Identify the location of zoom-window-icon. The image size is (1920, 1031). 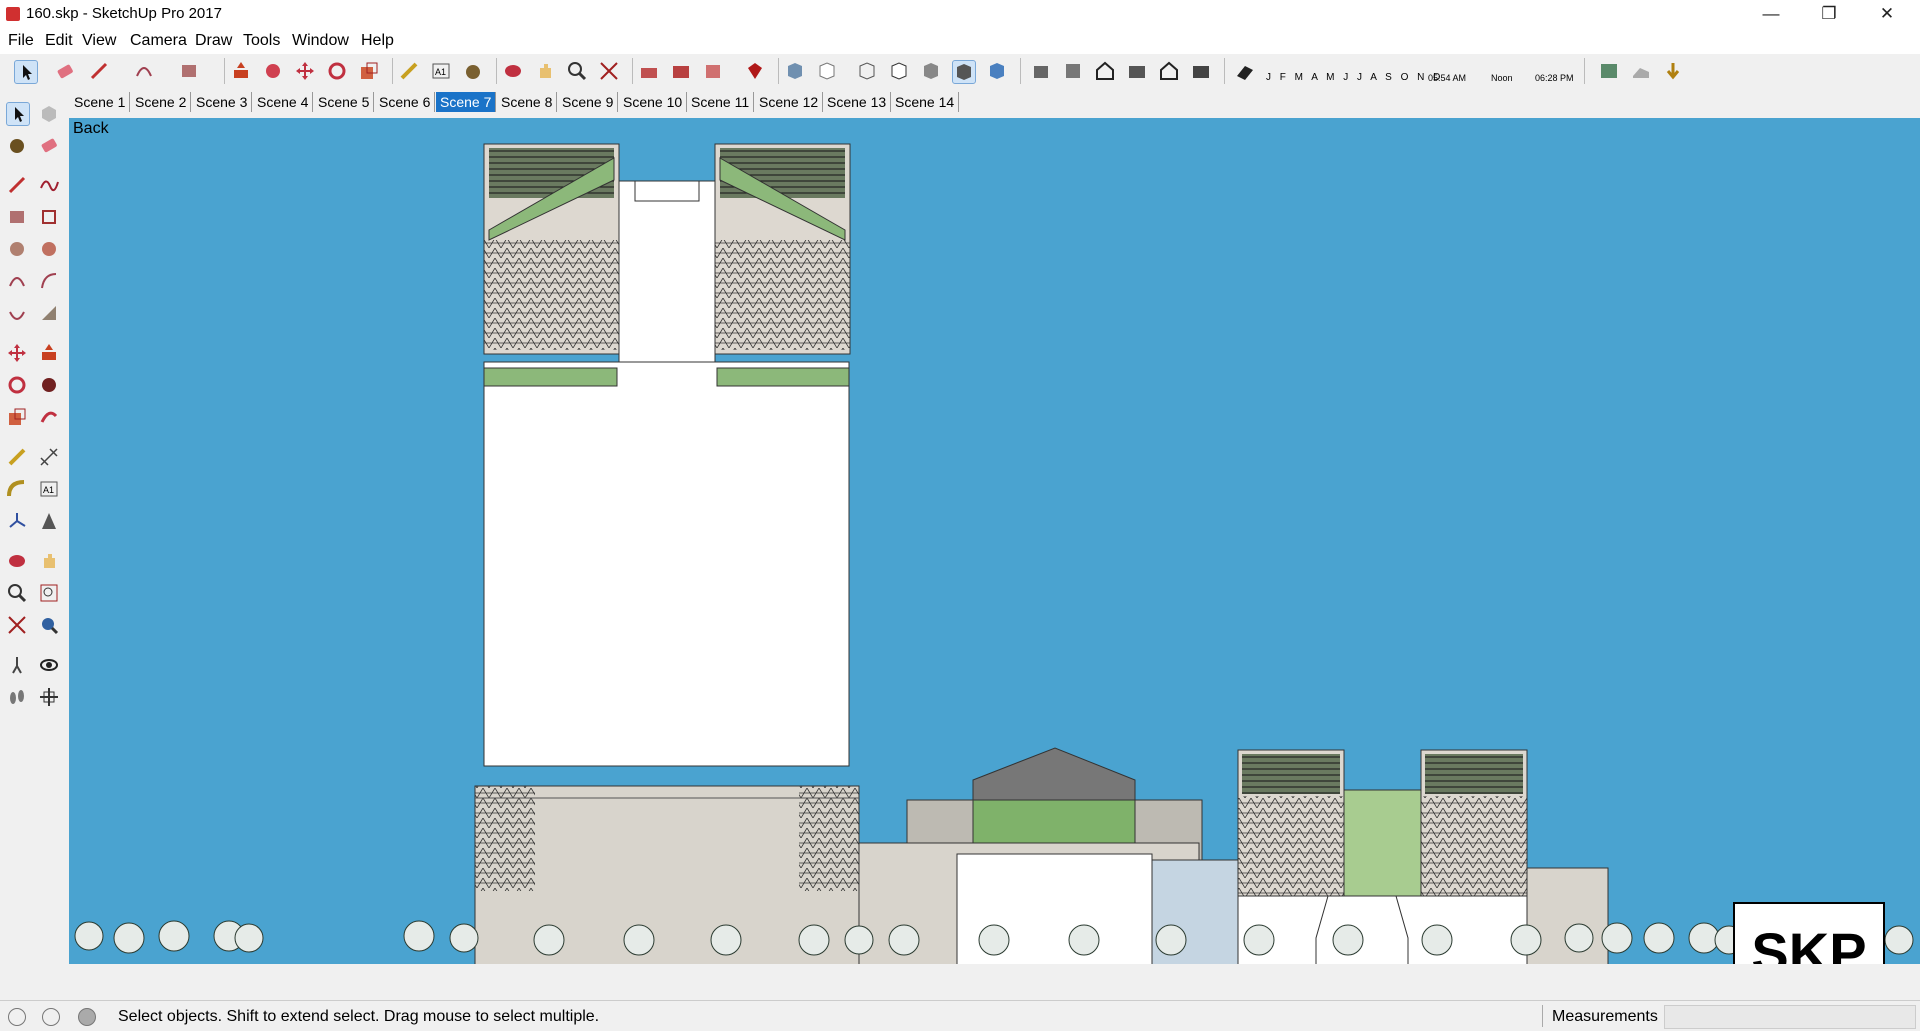
(49, 593).